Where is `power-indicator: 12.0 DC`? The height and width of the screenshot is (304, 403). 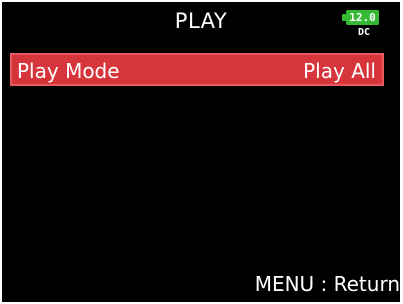 power-indicator: 12.0 DC is located at coordinates (363, 27).